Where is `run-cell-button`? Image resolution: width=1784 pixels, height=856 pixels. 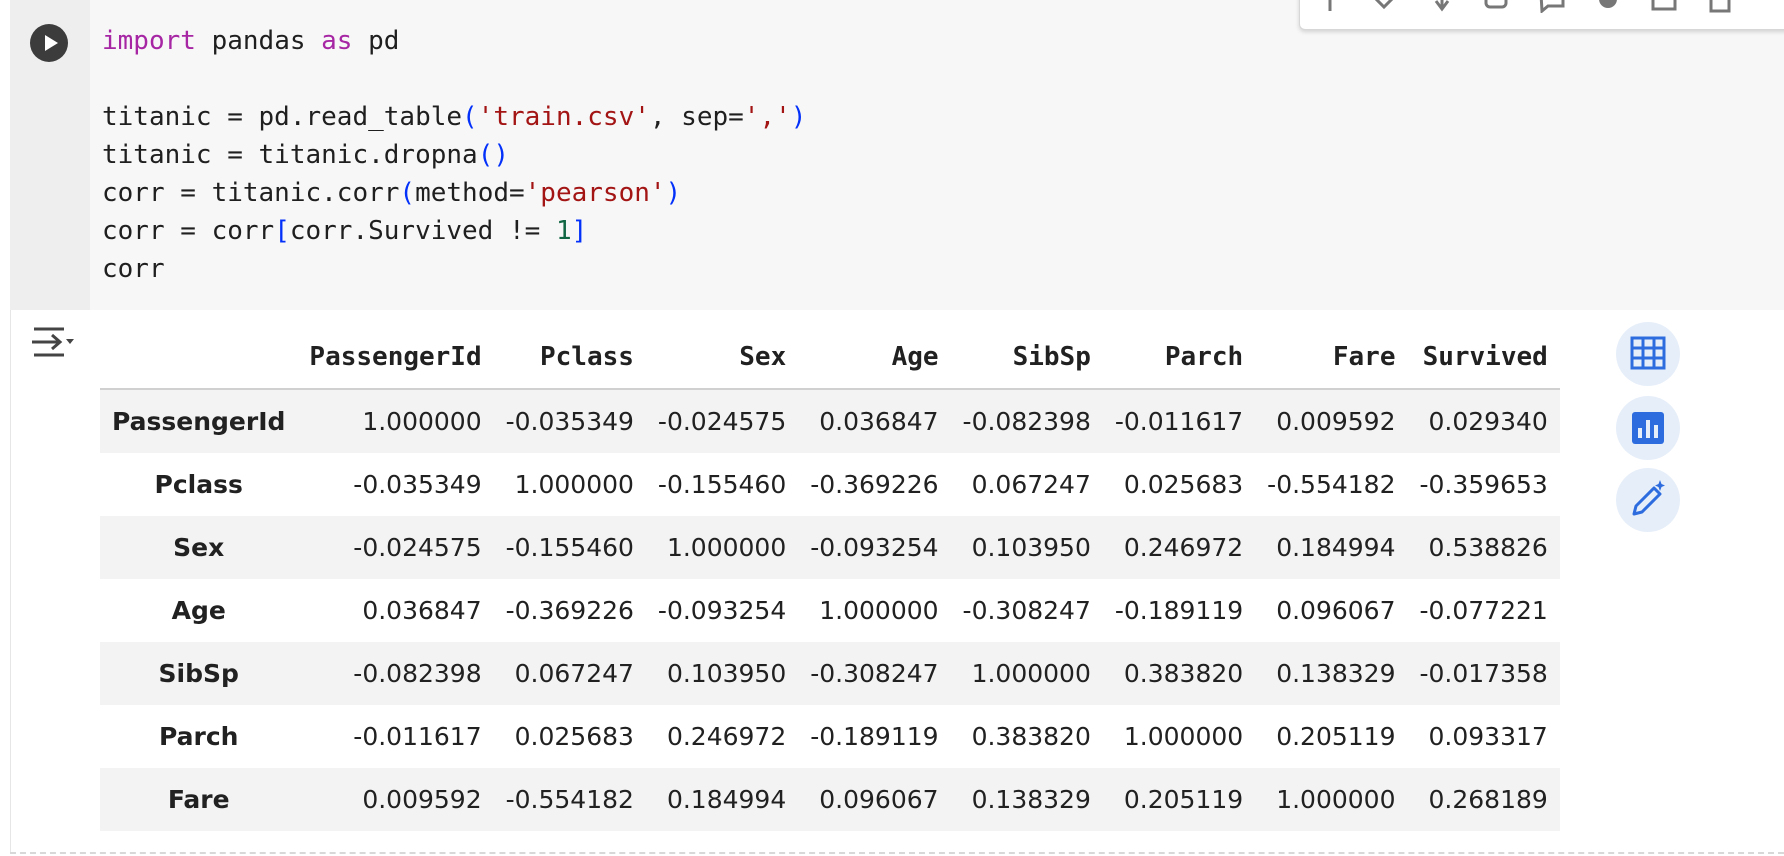 run-cell-button is located at coordinates (49, 43).